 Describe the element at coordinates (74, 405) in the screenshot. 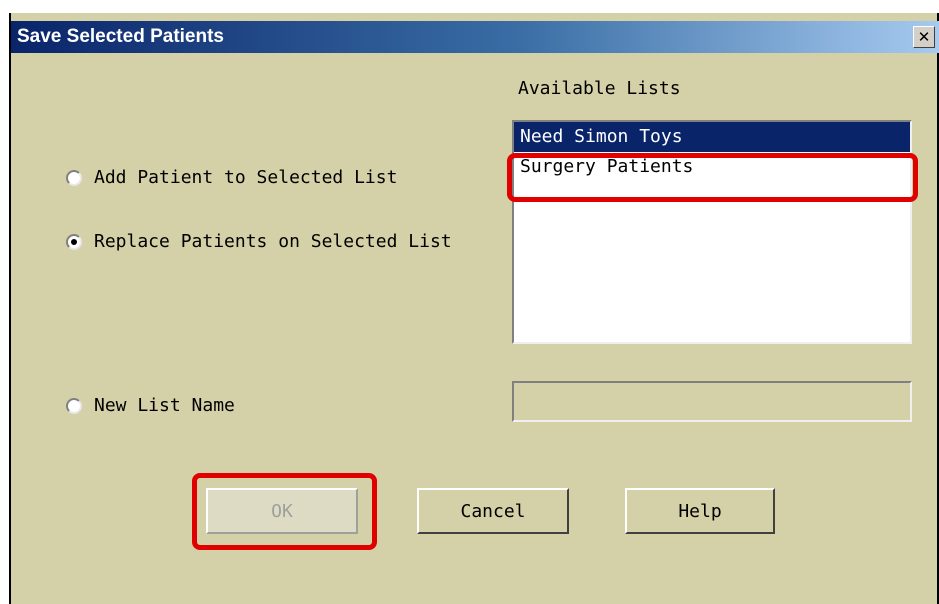

I see `radio-new-indicator` at that location.